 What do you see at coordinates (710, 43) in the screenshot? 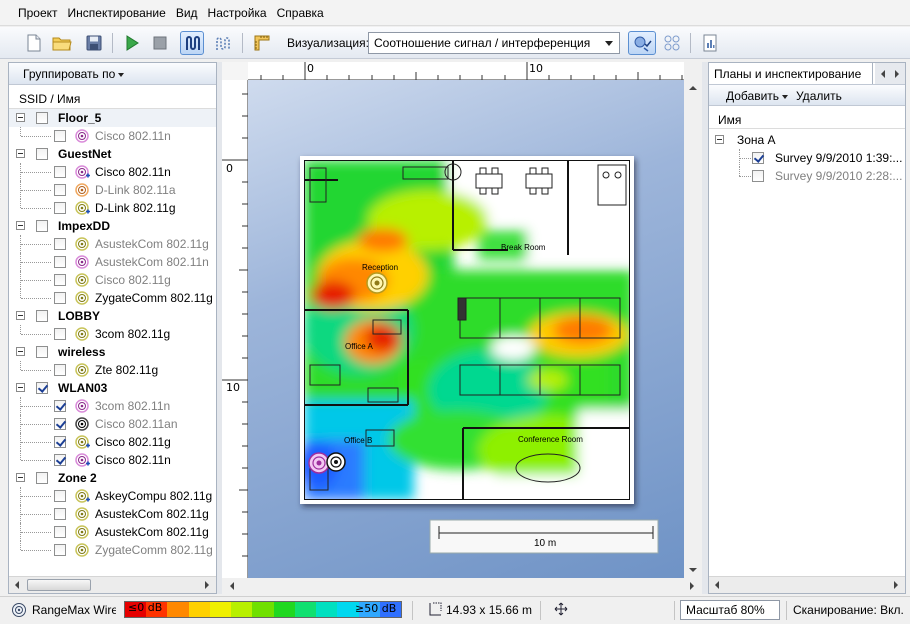
I see `report-icon` at bounding box center [710, 43].